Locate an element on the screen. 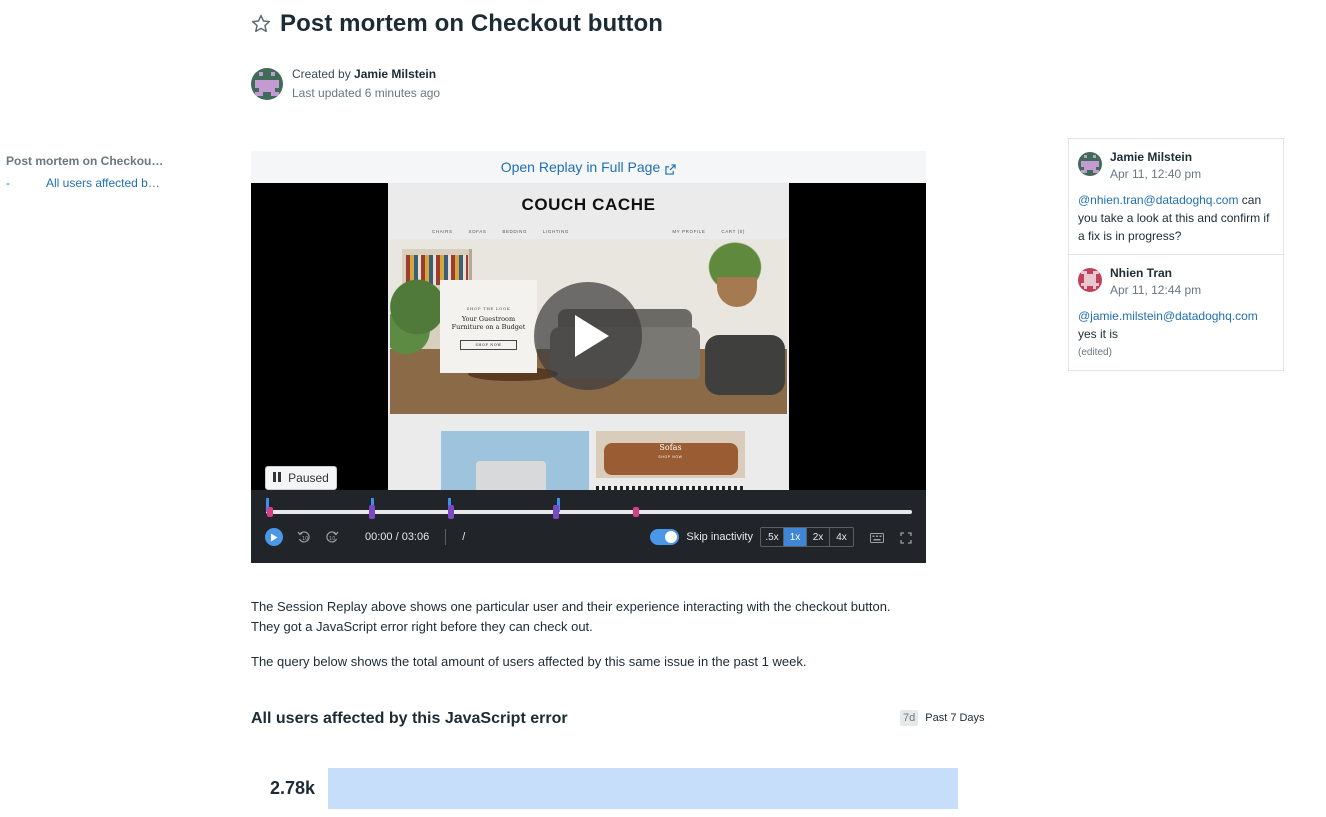 The width and height of the screenshot is (1326, 817). query-value-row: 2.78k is located at coordinates (614, 788).